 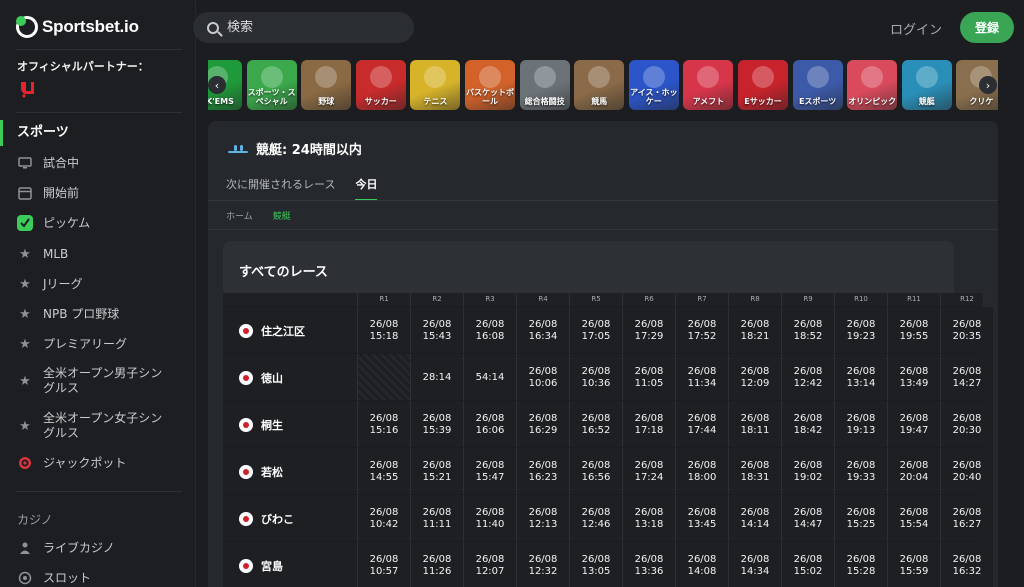 What do you see at coordinates (98, 133) in the screenshot?
I see `sidebar-sports-heading: スポーツ` at bounding box center [98, 133].